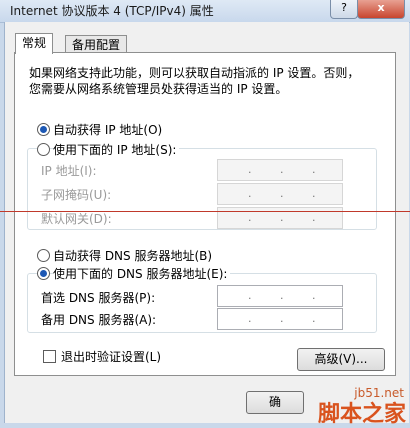 This screenshot has height=428, width=410. Describe the element at coordinates (99, 320) in the screenshot. I see `alternate-dns-label: 备用 DNS 服务器(A):` at that location.